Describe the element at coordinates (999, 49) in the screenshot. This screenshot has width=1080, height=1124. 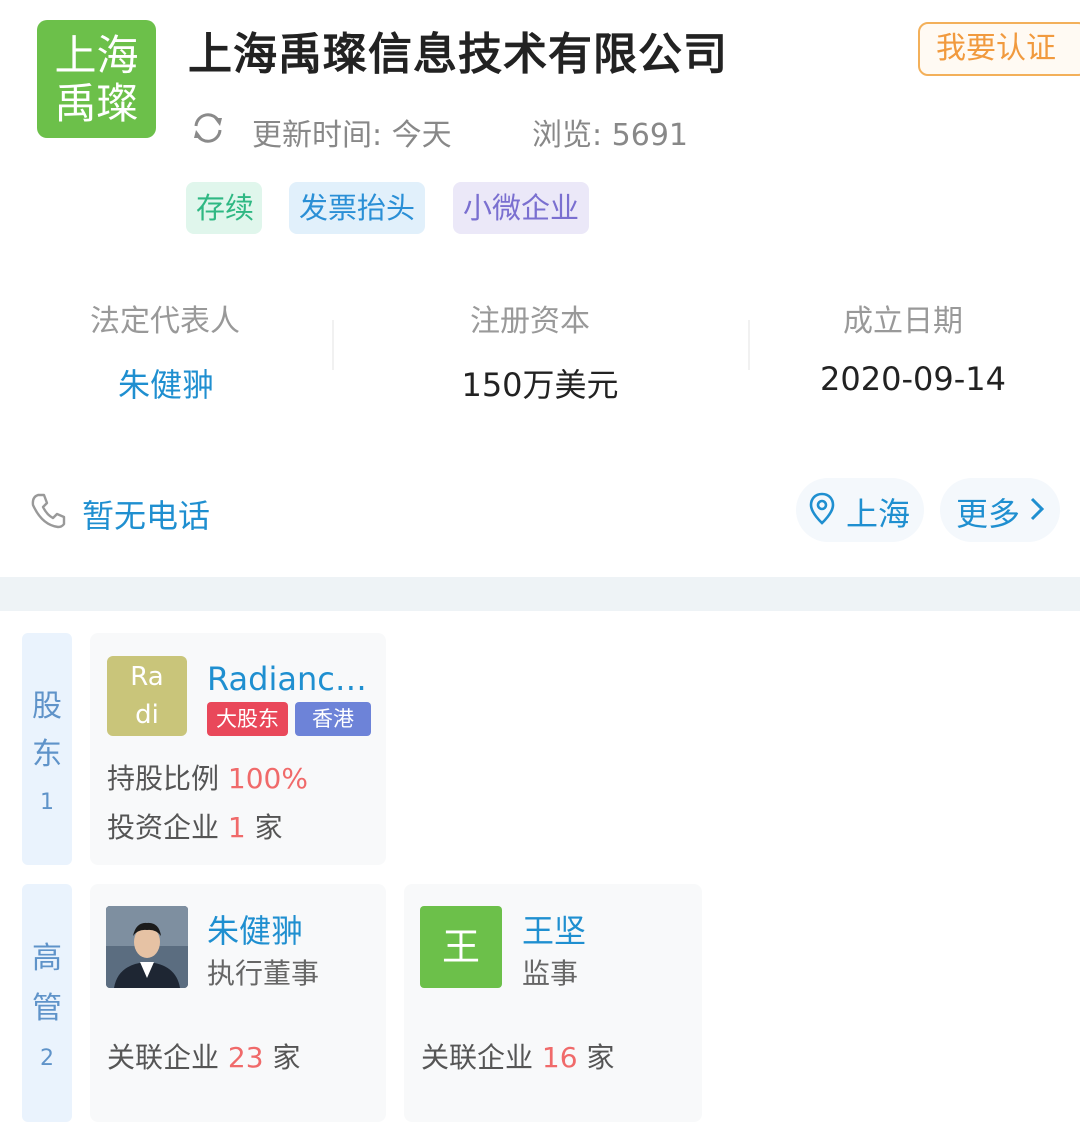
I see `certify-button: 我要认证` at that location.